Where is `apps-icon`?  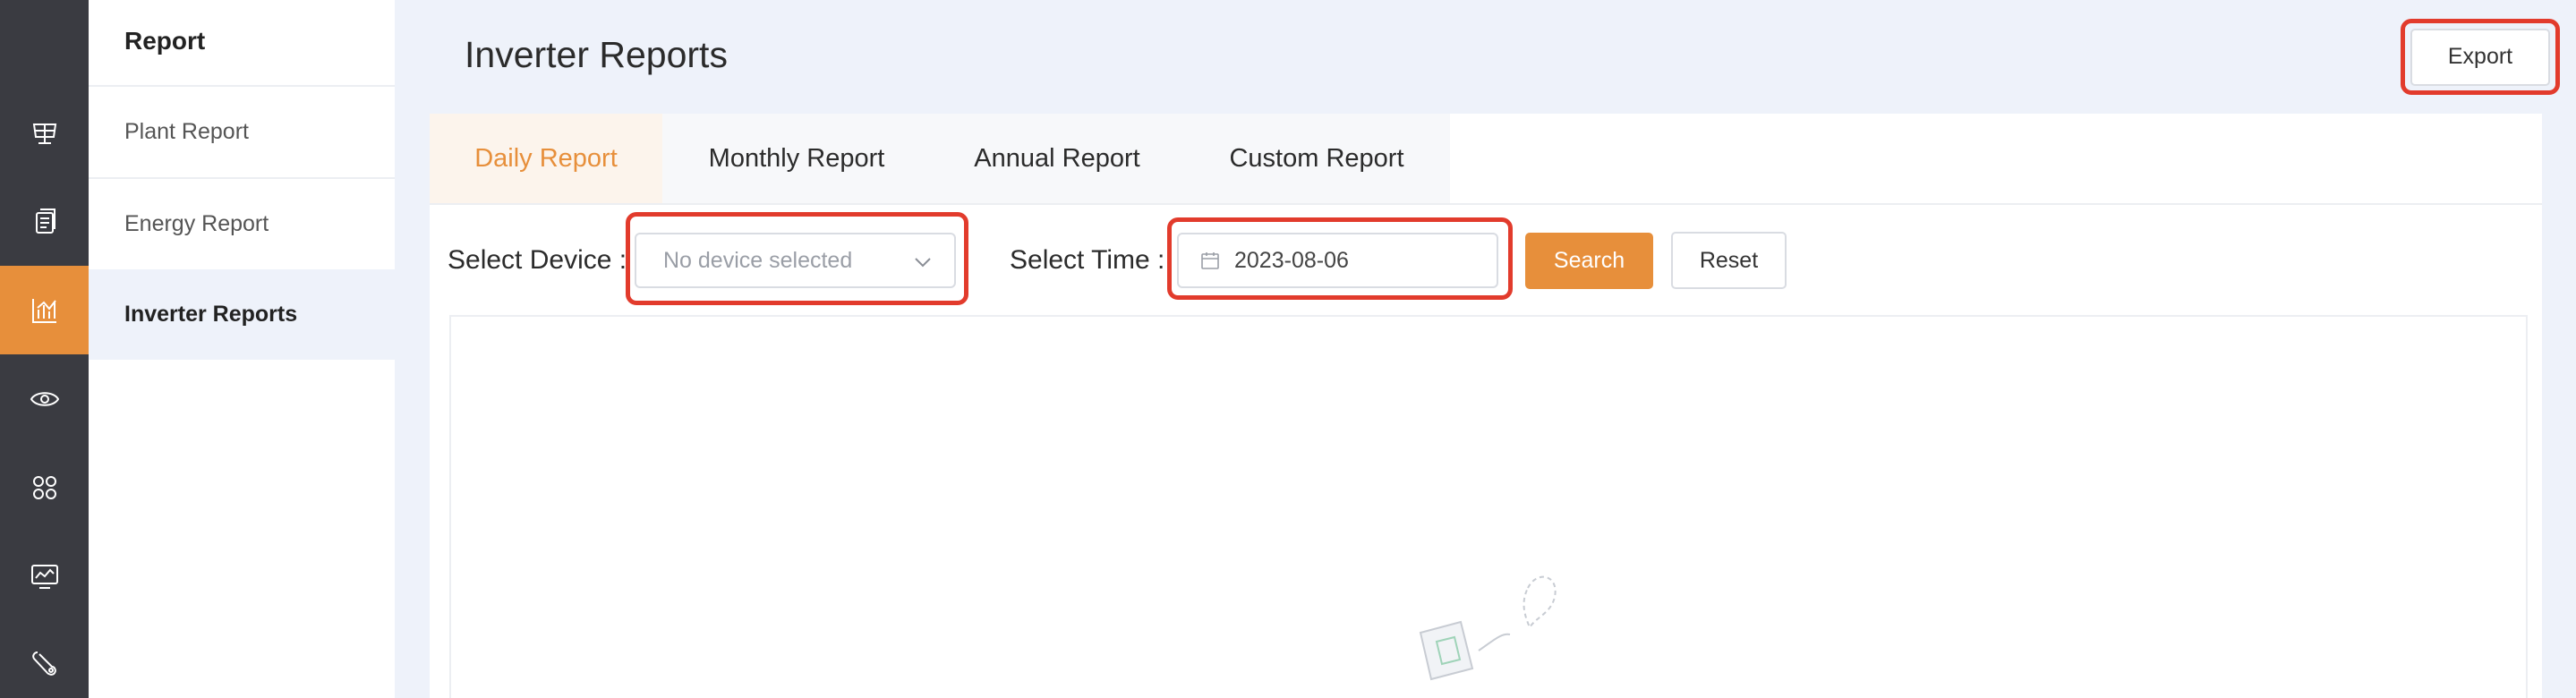 apps-icon is located at coordinates (44, 487).